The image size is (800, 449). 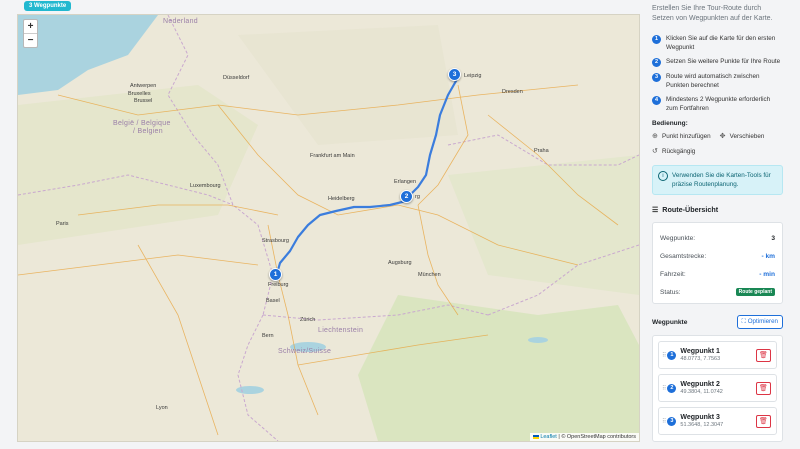 What do you see at coordinates (672, 421) in the screenshot?
I see `waypoint-number: 3` at bounding box center [672, 421].